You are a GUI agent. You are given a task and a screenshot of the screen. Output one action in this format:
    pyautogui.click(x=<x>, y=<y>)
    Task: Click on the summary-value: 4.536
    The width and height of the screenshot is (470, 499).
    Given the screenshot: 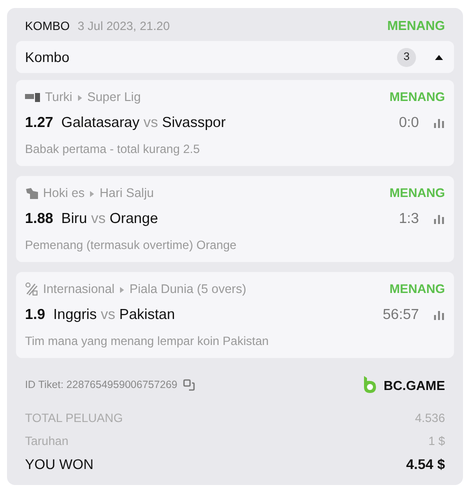 What is the action you would take?
    pyautogui.click(x=429, y=417)
    